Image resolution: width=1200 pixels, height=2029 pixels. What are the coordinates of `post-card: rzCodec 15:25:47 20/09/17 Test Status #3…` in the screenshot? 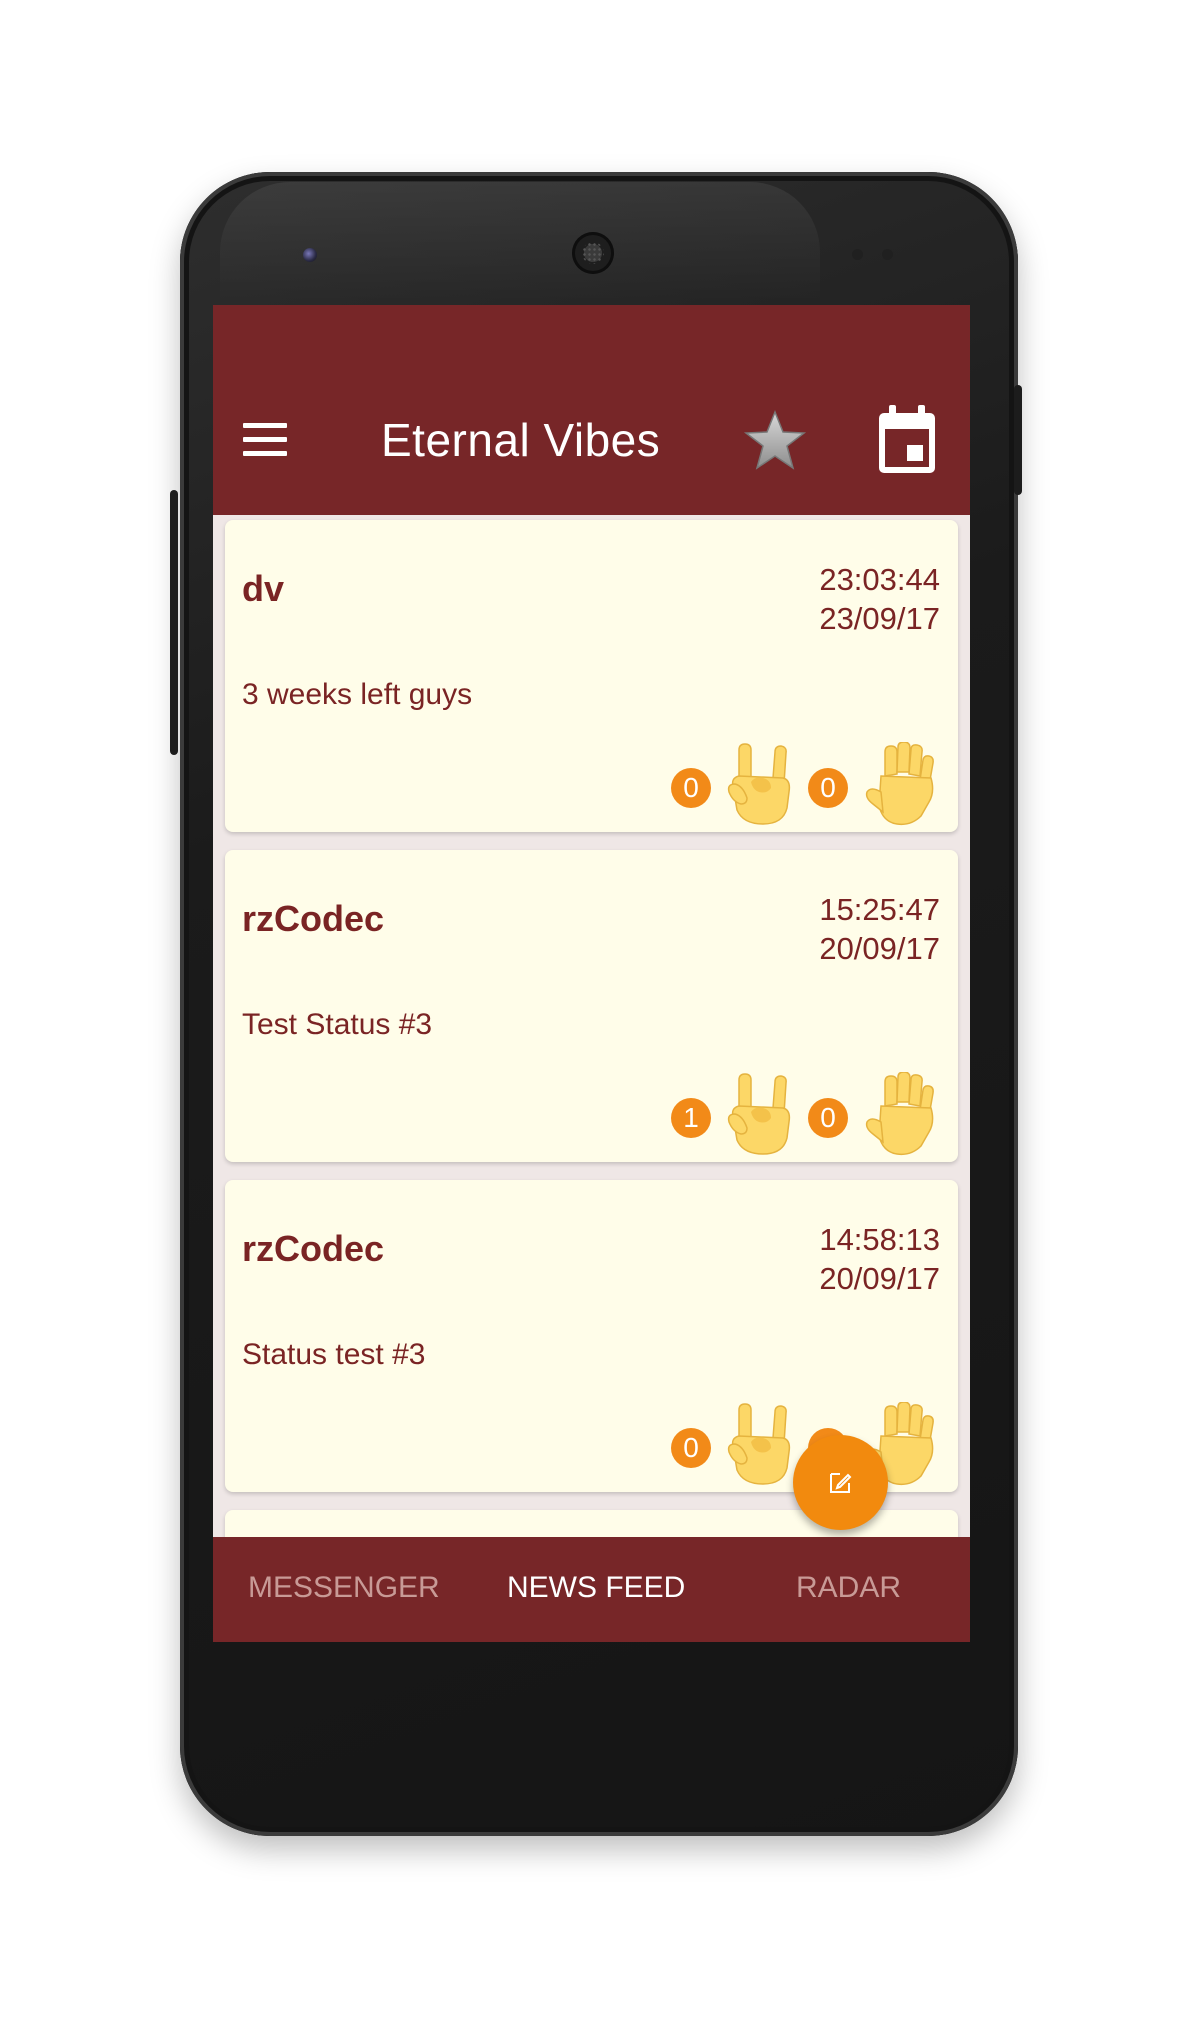 It's located at (591, 1006).